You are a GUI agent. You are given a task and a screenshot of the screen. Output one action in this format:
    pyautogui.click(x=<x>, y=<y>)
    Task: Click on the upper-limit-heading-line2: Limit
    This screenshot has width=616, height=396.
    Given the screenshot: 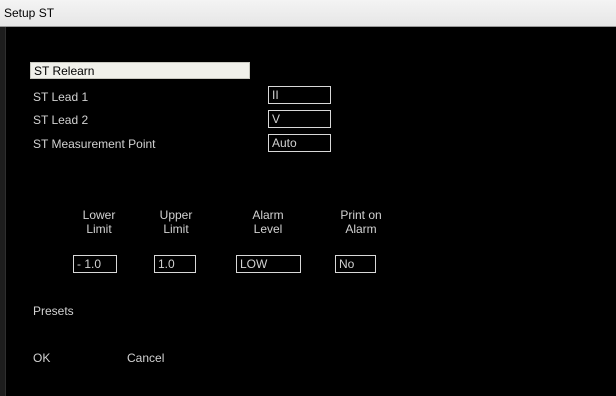 What is the action you would take?
    pyautogui.click(x=176, y=229)
    